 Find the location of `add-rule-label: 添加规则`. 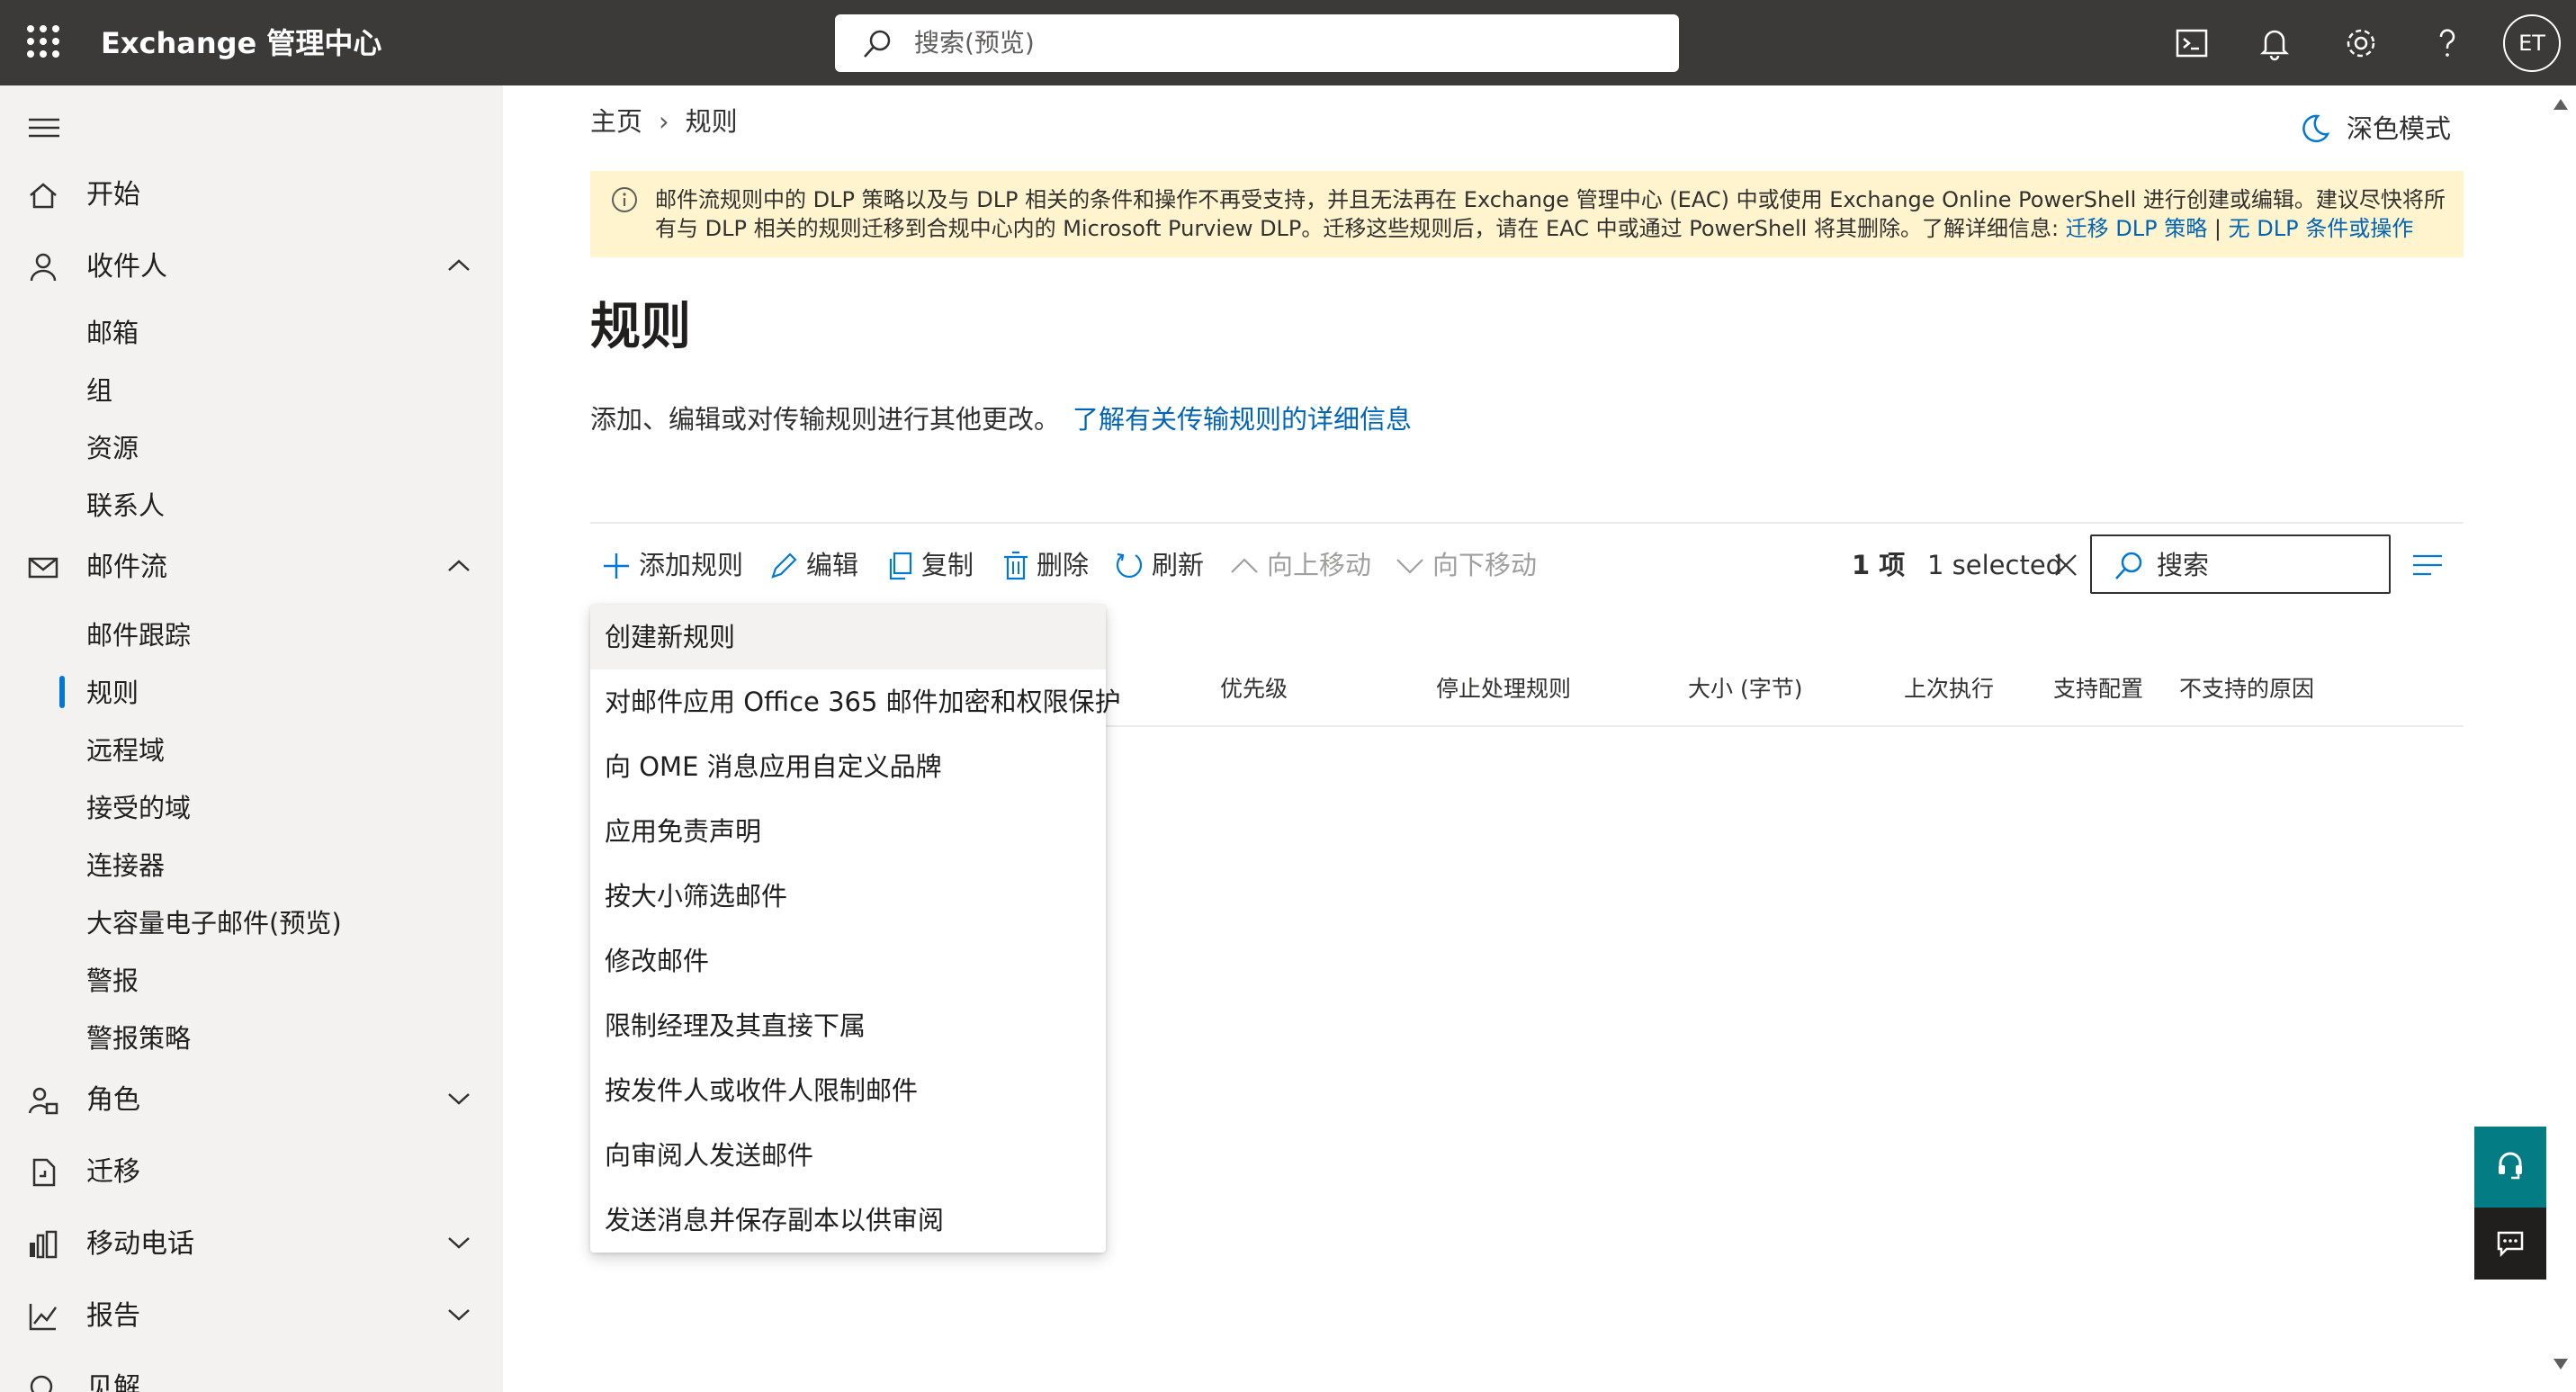

add-rule-label: 添加规则 is located at coordinates (692, 565).